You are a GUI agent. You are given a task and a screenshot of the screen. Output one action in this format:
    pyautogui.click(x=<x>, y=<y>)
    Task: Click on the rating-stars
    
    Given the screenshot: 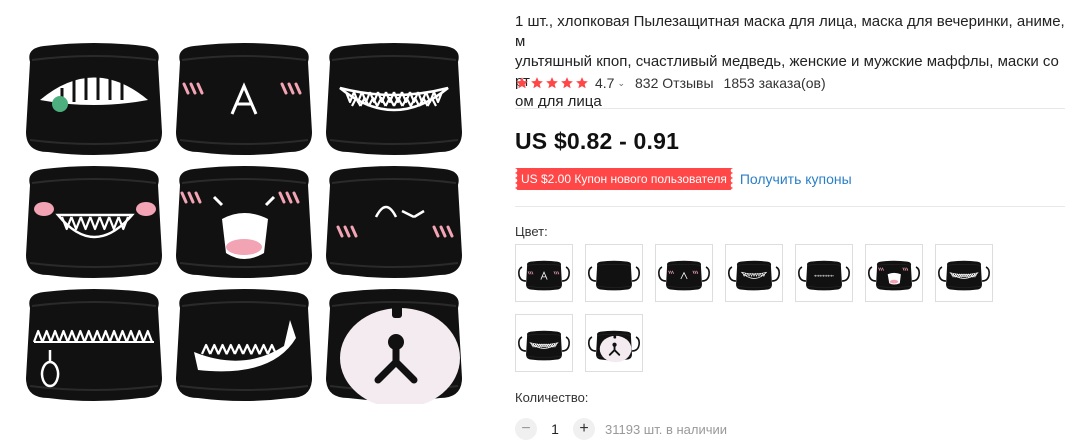 What is the action you would take?
    pyautogui.click(x=552, y=83)
    